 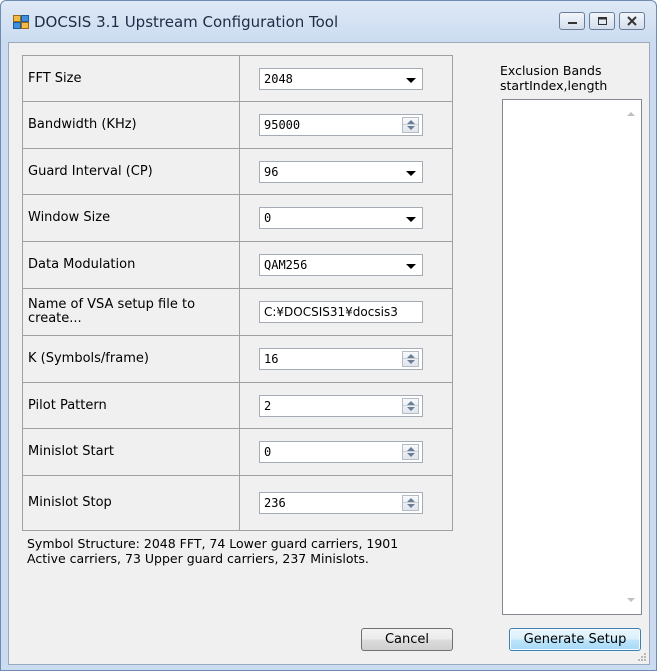 I want to click on maximize-button, so click(x=602, y=21).